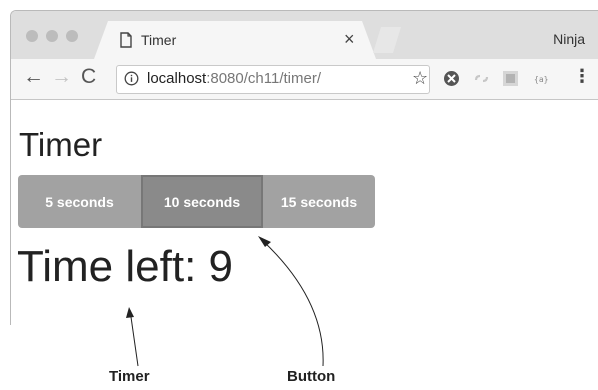 The width and height of the screenshot is (598, 390). Describe the element at coordinates (451, 78) in the screenshot. I see `blocker-extension-icon` at that location.